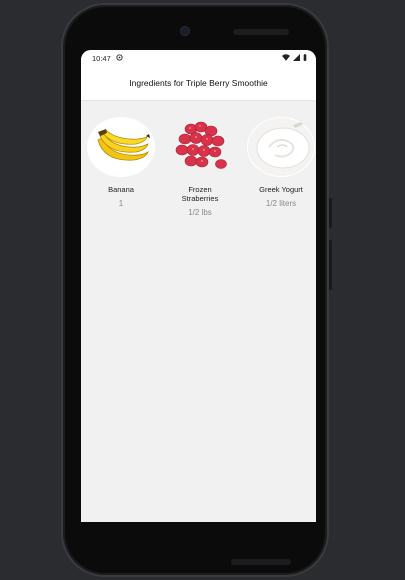  Describe the element at coordinates (305, 58) in the screenshot. I see `battery-icon` at that location.